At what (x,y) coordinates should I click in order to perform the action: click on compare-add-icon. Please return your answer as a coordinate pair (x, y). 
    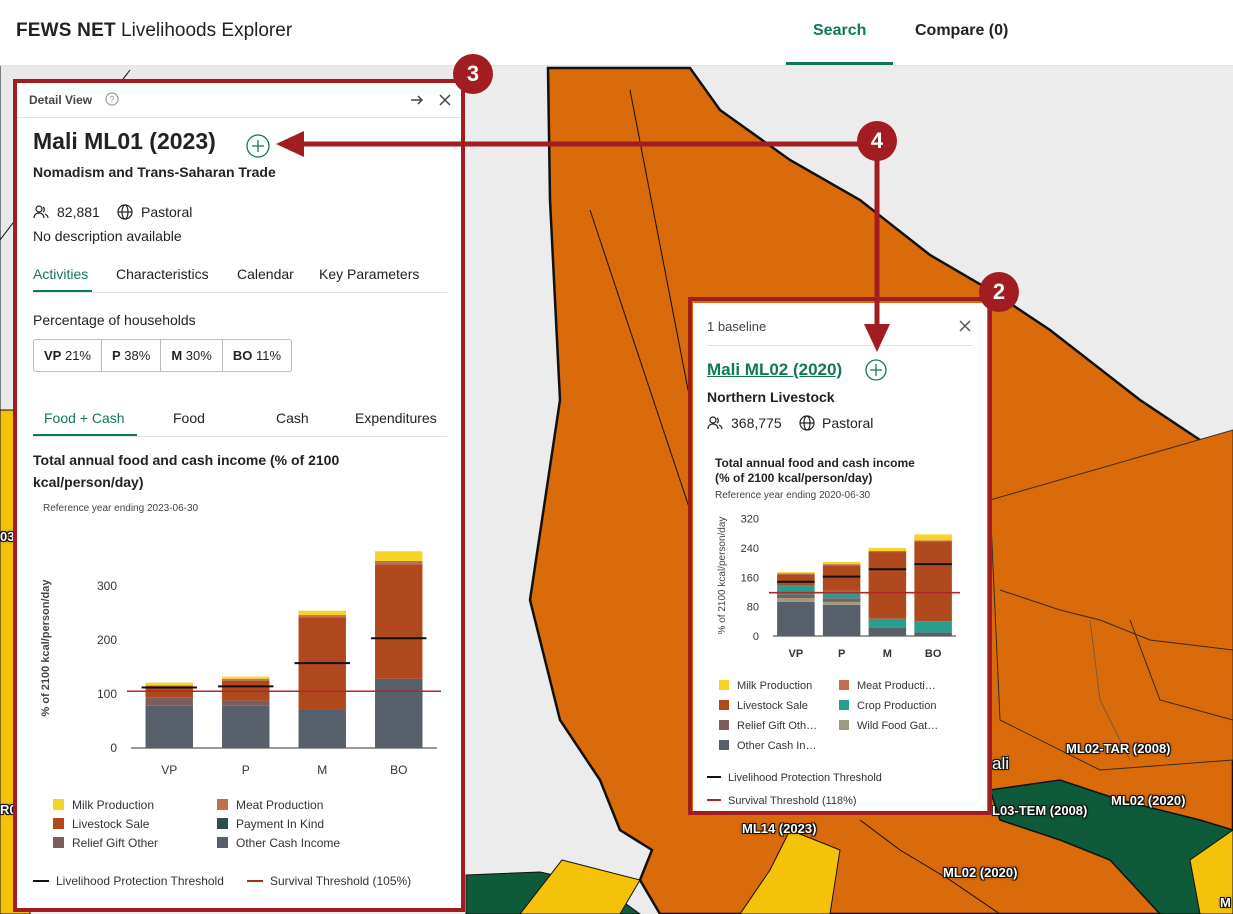
    Looking at the image, I should click on (876, 370).